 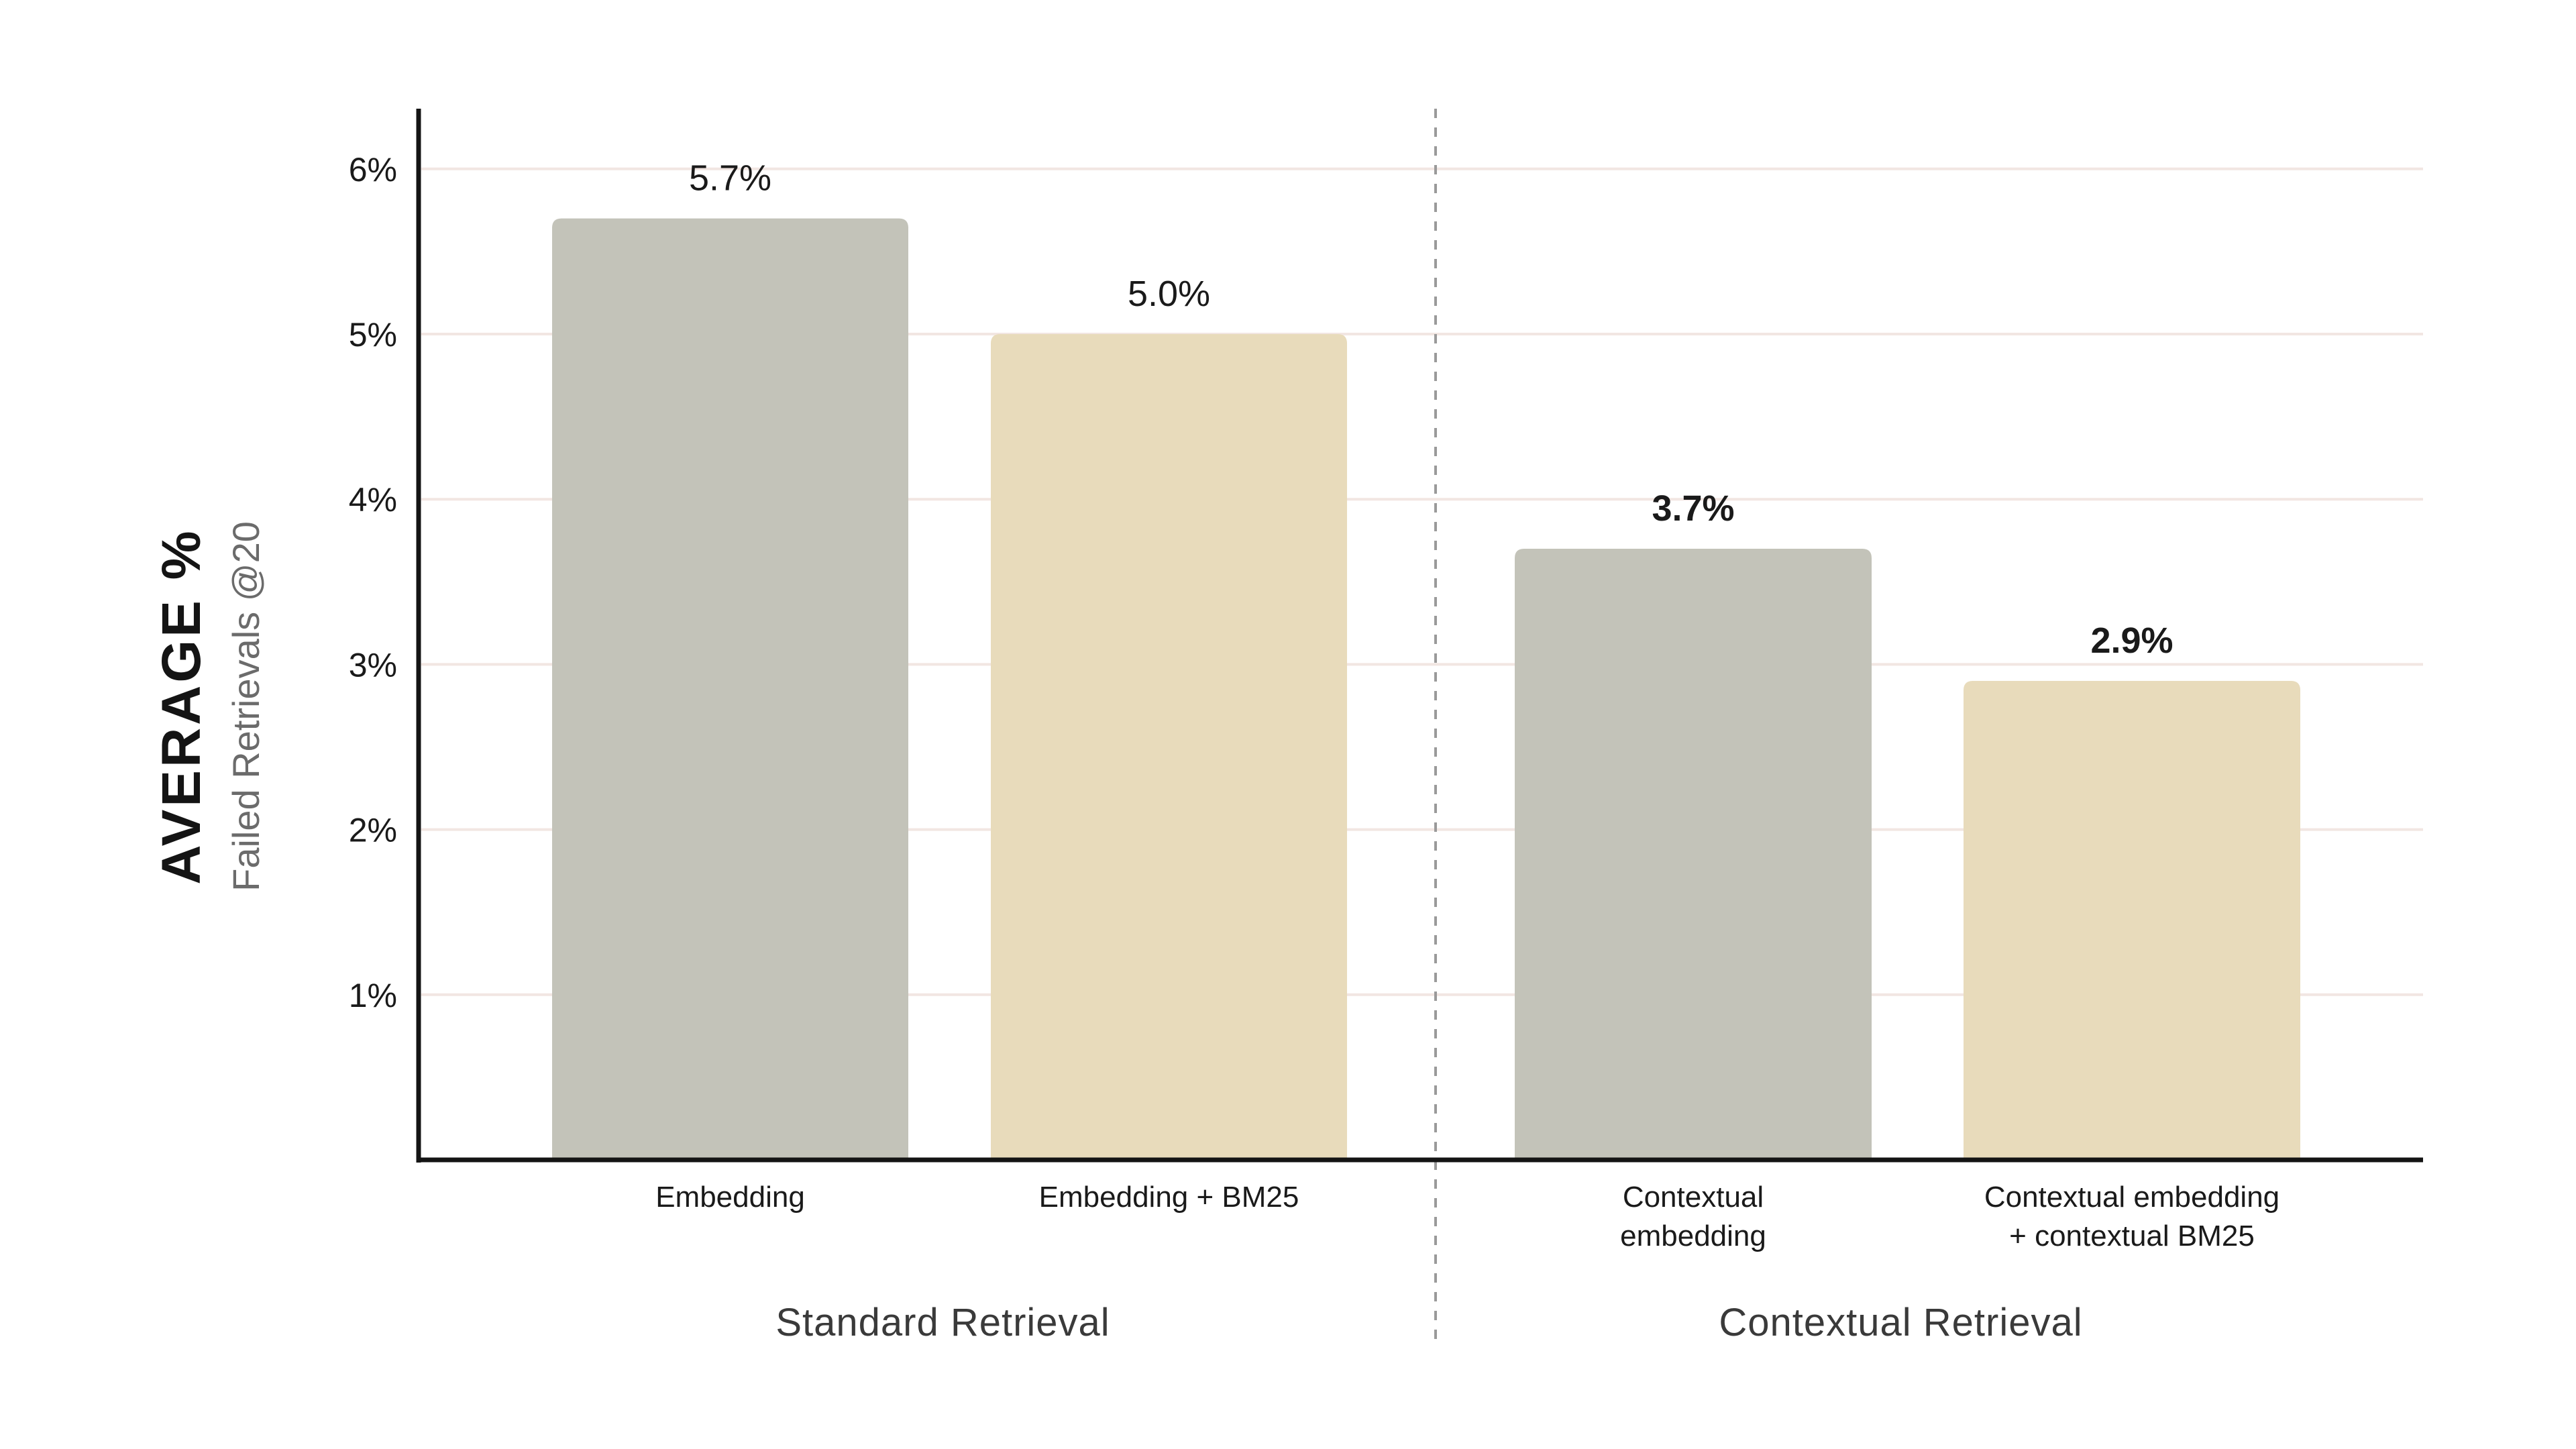 What do you see at coordinates (246, 706) in the screenshot?
I see `y-axis-subtitle: Failed Retrievals @20` at bounding box center [246, 706].